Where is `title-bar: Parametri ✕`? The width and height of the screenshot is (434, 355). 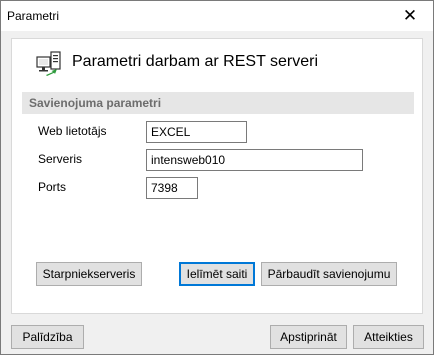 title-bar: Parametri ✕ is located at coordinates (217, 16).